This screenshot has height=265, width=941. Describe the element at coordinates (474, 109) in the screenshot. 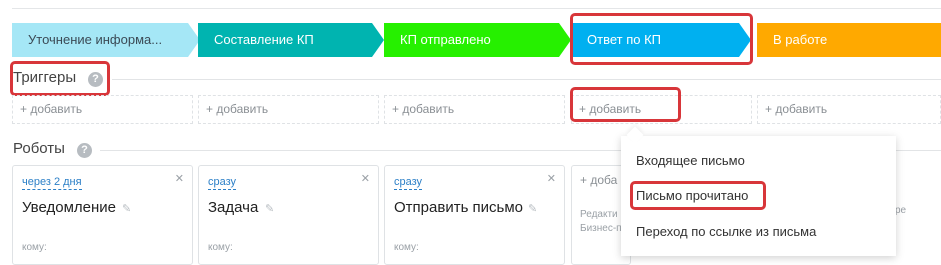

I see `trigger-add-slot-3: + добавить` at that location.